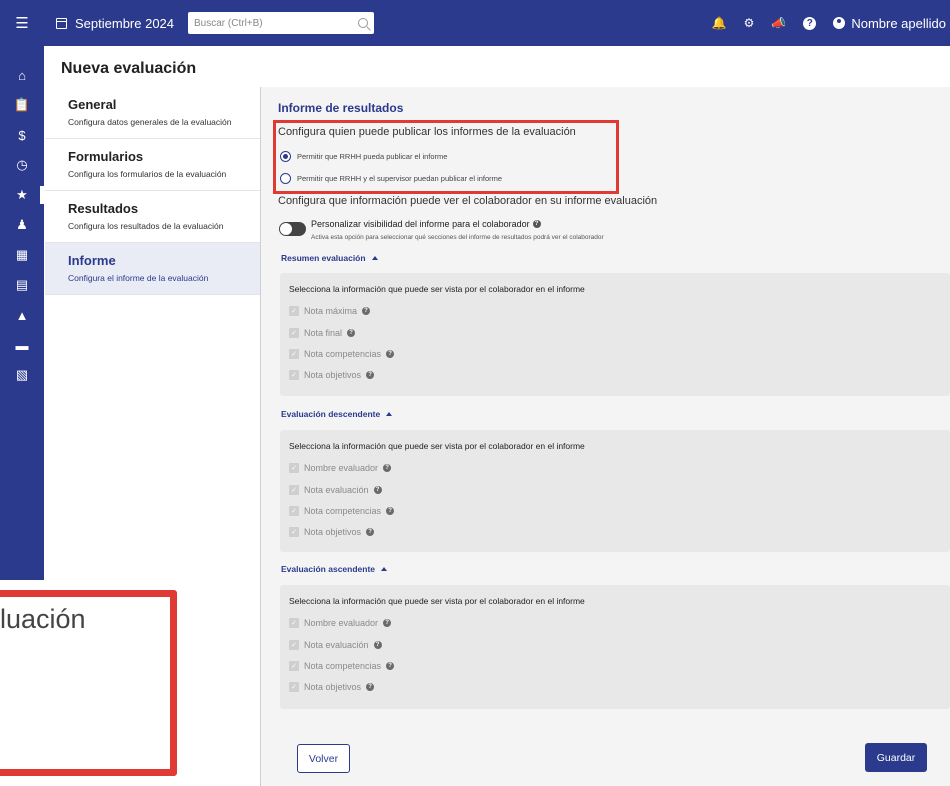 The image size is (950, 786). What do you see at coordinates (719, 23) in the screenshot?
I see `bell-icon: 🔔` at bounding box center [719, 23].